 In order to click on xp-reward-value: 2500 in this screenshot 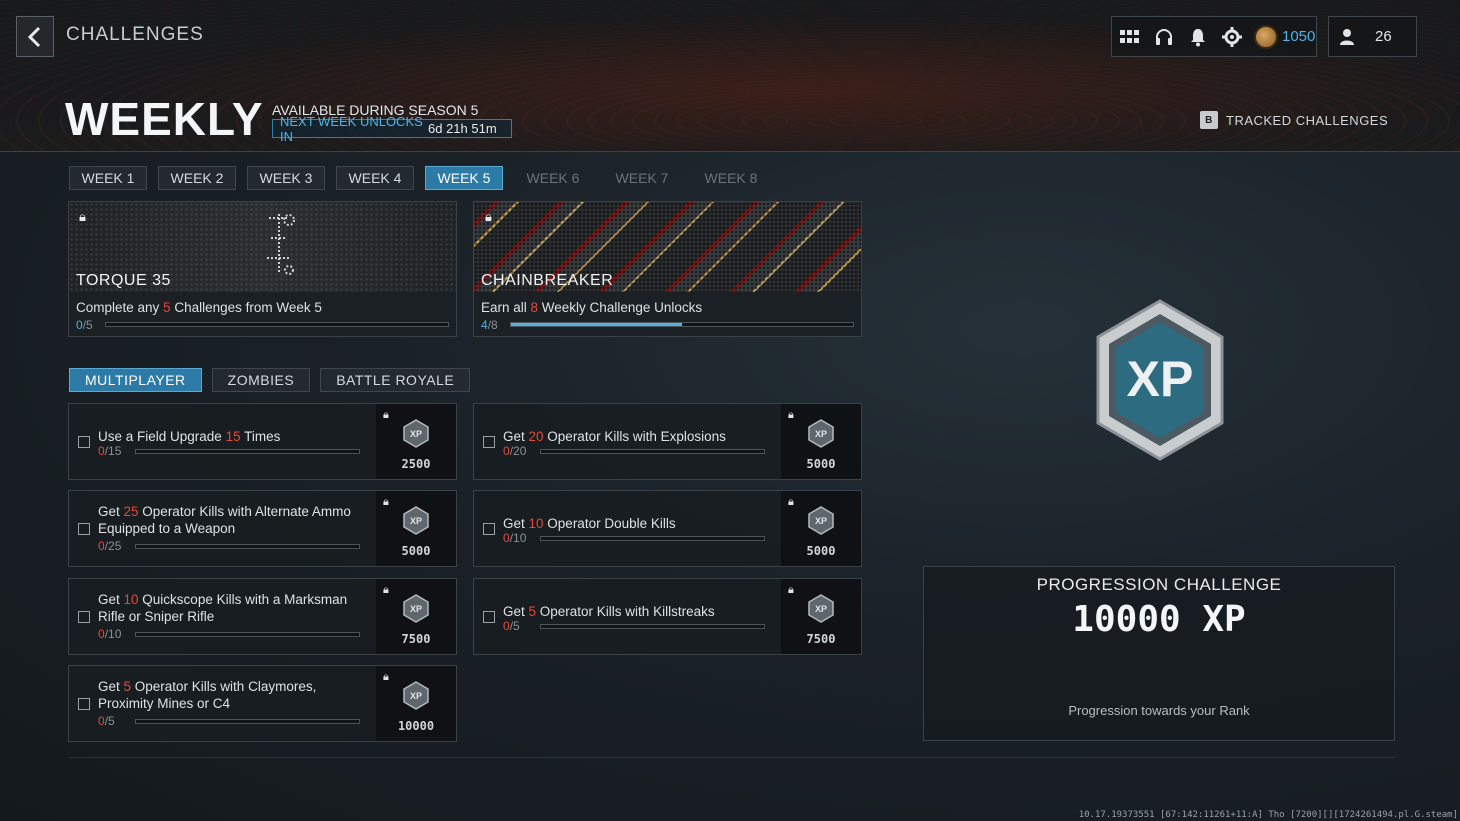, I will do `click(416, 464)`.